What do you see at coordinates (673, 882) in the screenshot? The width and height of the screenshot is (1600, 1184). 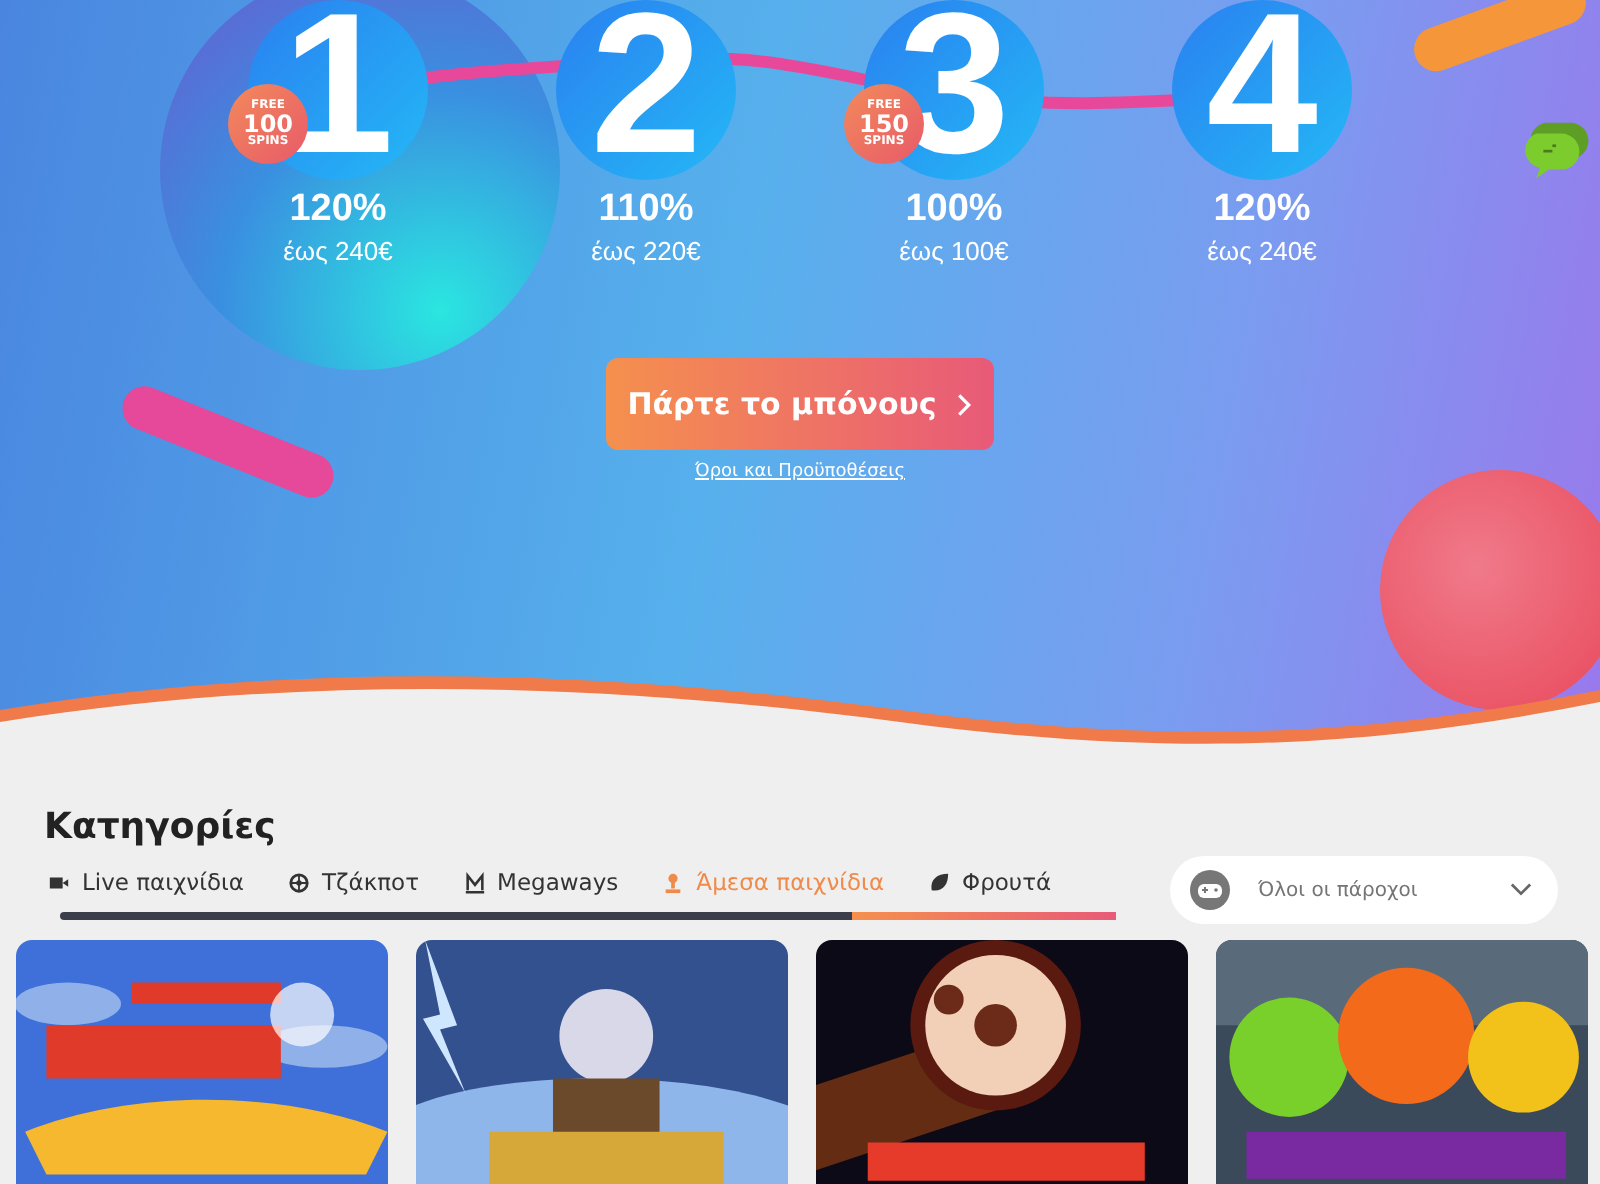 I see `person-icon` at bounding box center [673, 882].